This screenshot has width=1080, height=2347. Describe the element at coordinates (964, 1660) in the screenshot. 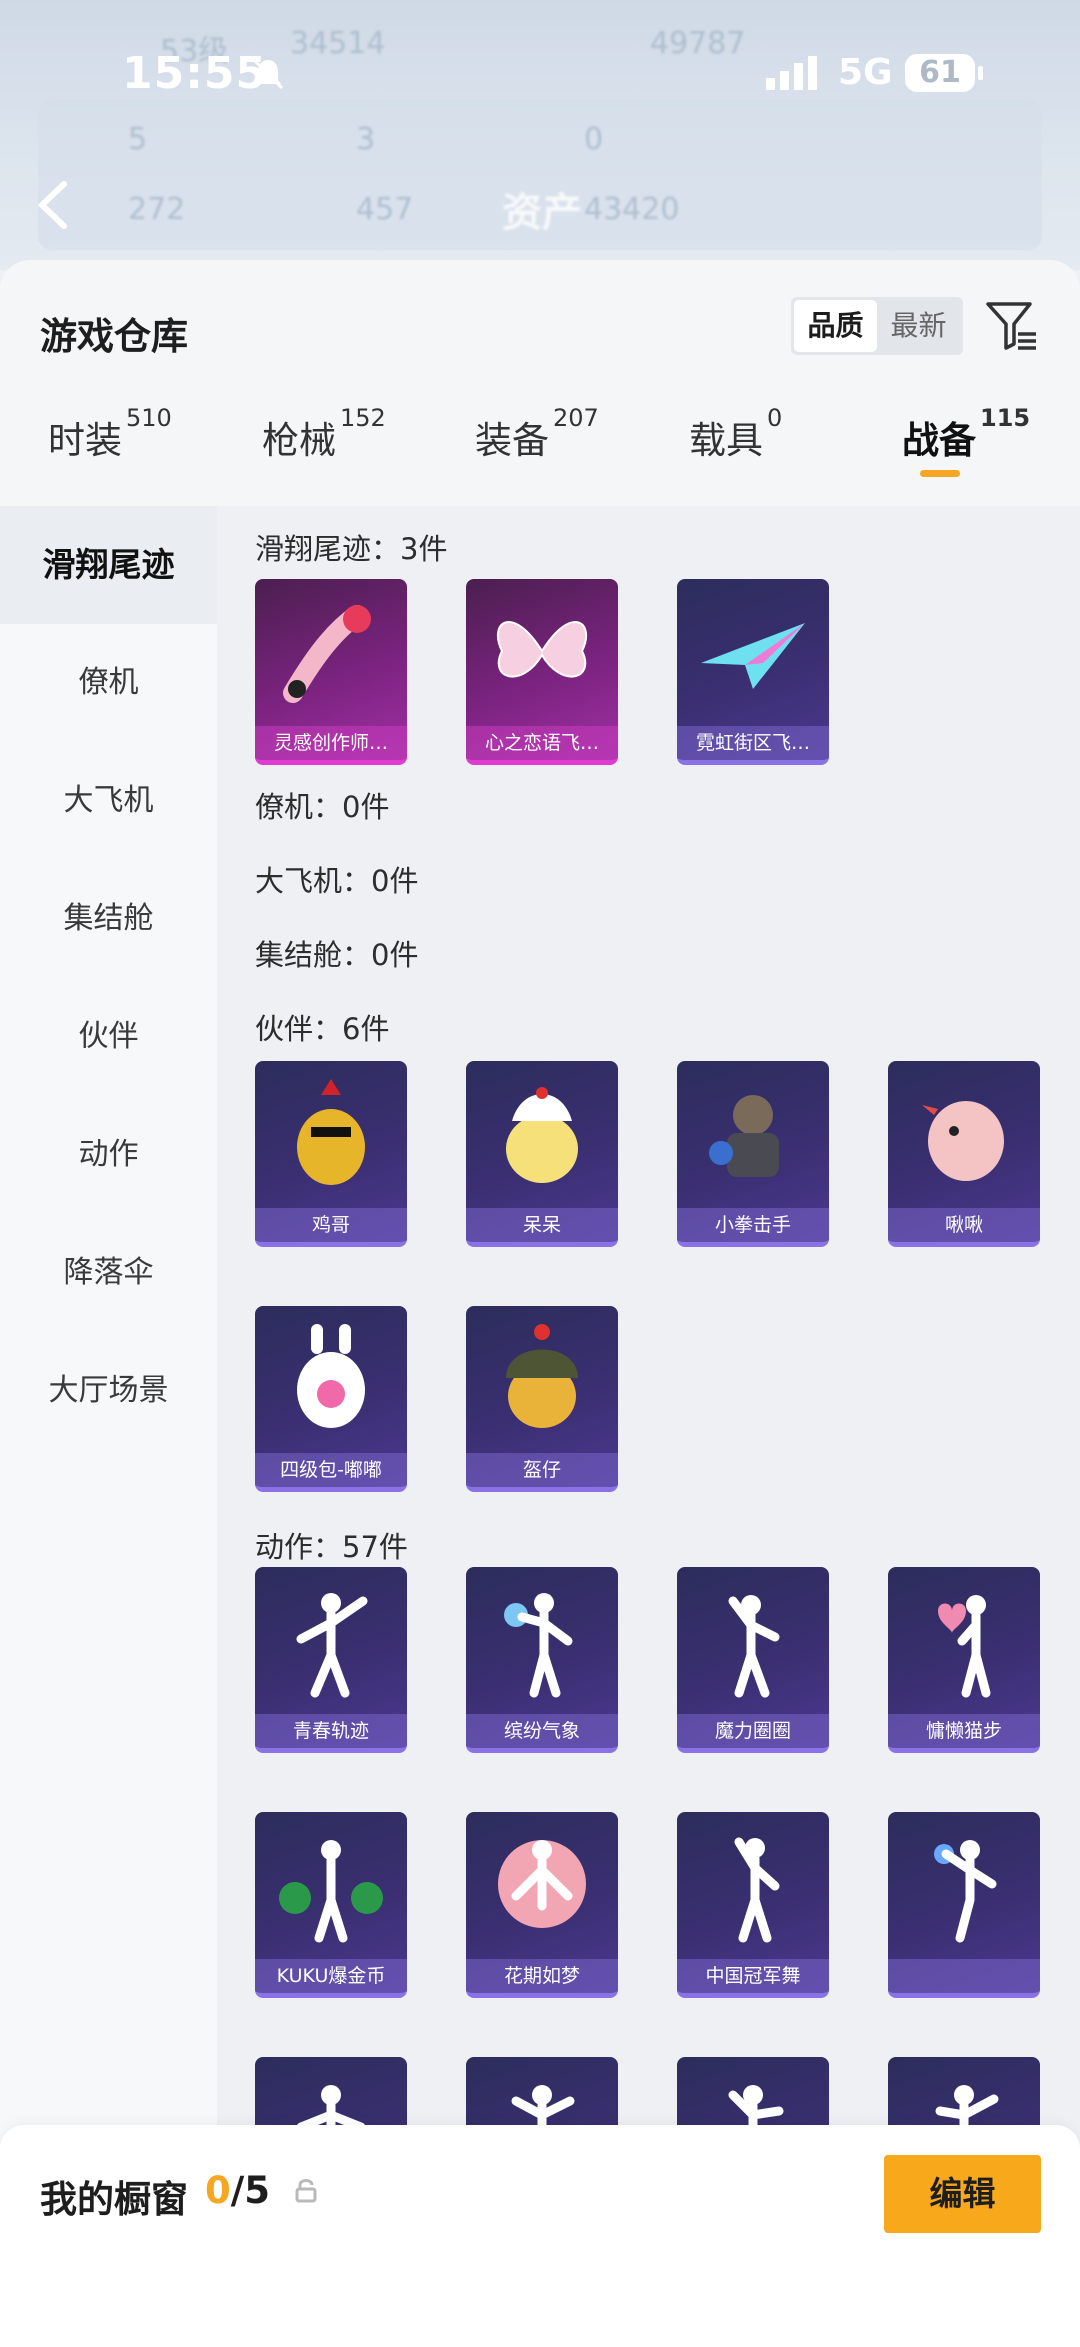

I see `item-card: 慵懒猫步` at that location.